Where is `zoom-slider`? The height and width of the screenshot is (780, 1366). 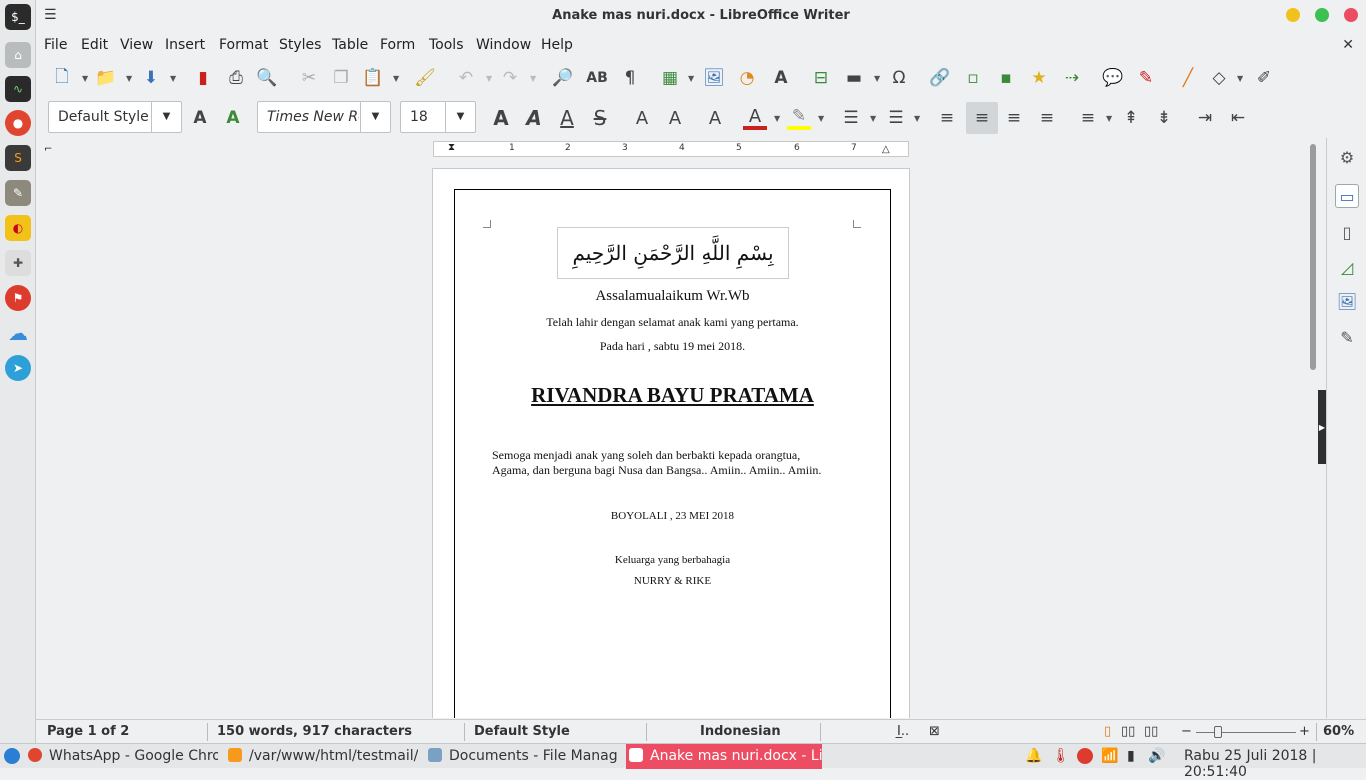
zoom-slider is located at coordinates (1246, 732).